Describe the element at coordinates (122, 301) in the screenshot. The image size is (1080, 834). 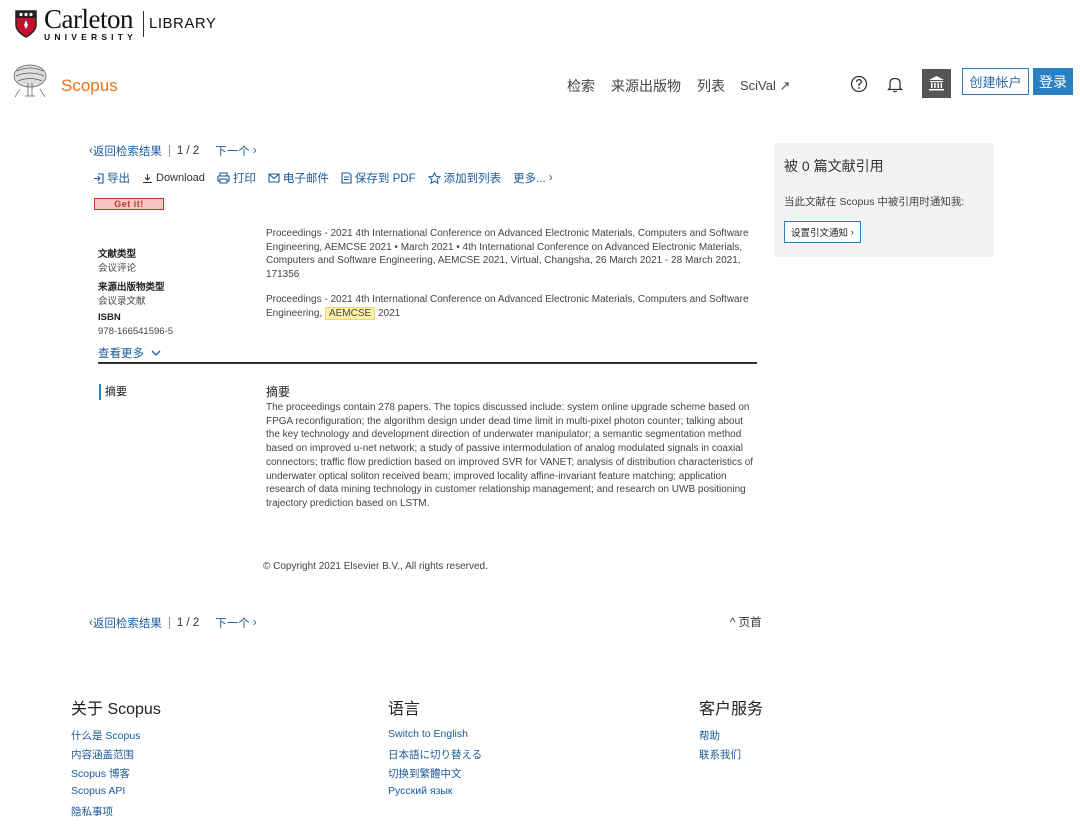
I see `source-type-value: 会议录文献` at that location.